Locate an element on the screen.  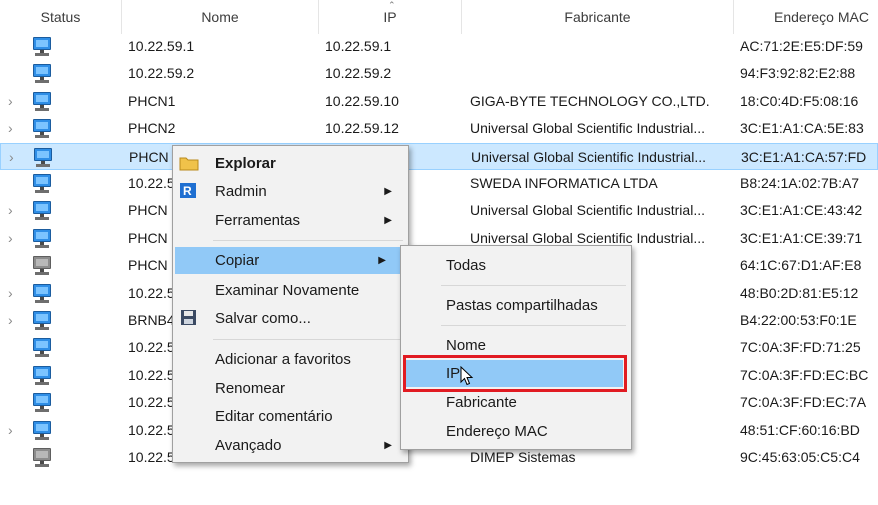
table-row: 10.22.59.2 10.22.59.2 94:F3:92:82:E2:88 is located at coordinates (439, 73).